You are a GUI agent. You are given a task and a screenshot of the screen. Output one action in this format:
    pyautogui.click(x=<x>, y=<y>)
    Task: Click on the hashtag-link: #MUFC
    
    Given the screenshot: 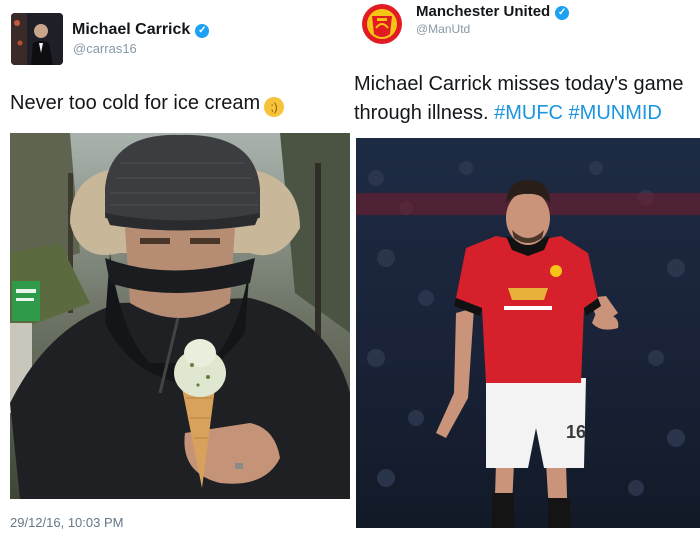 What is the action you would take?
    pyautogui.click(x=528, y=113)
    